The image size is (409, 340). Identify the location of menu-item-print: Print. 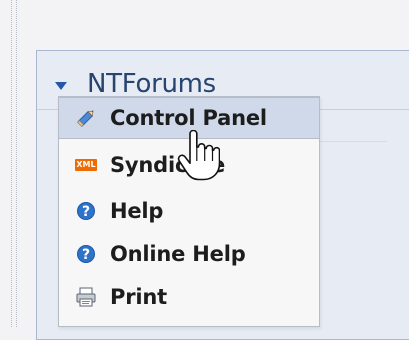
(189, 297).